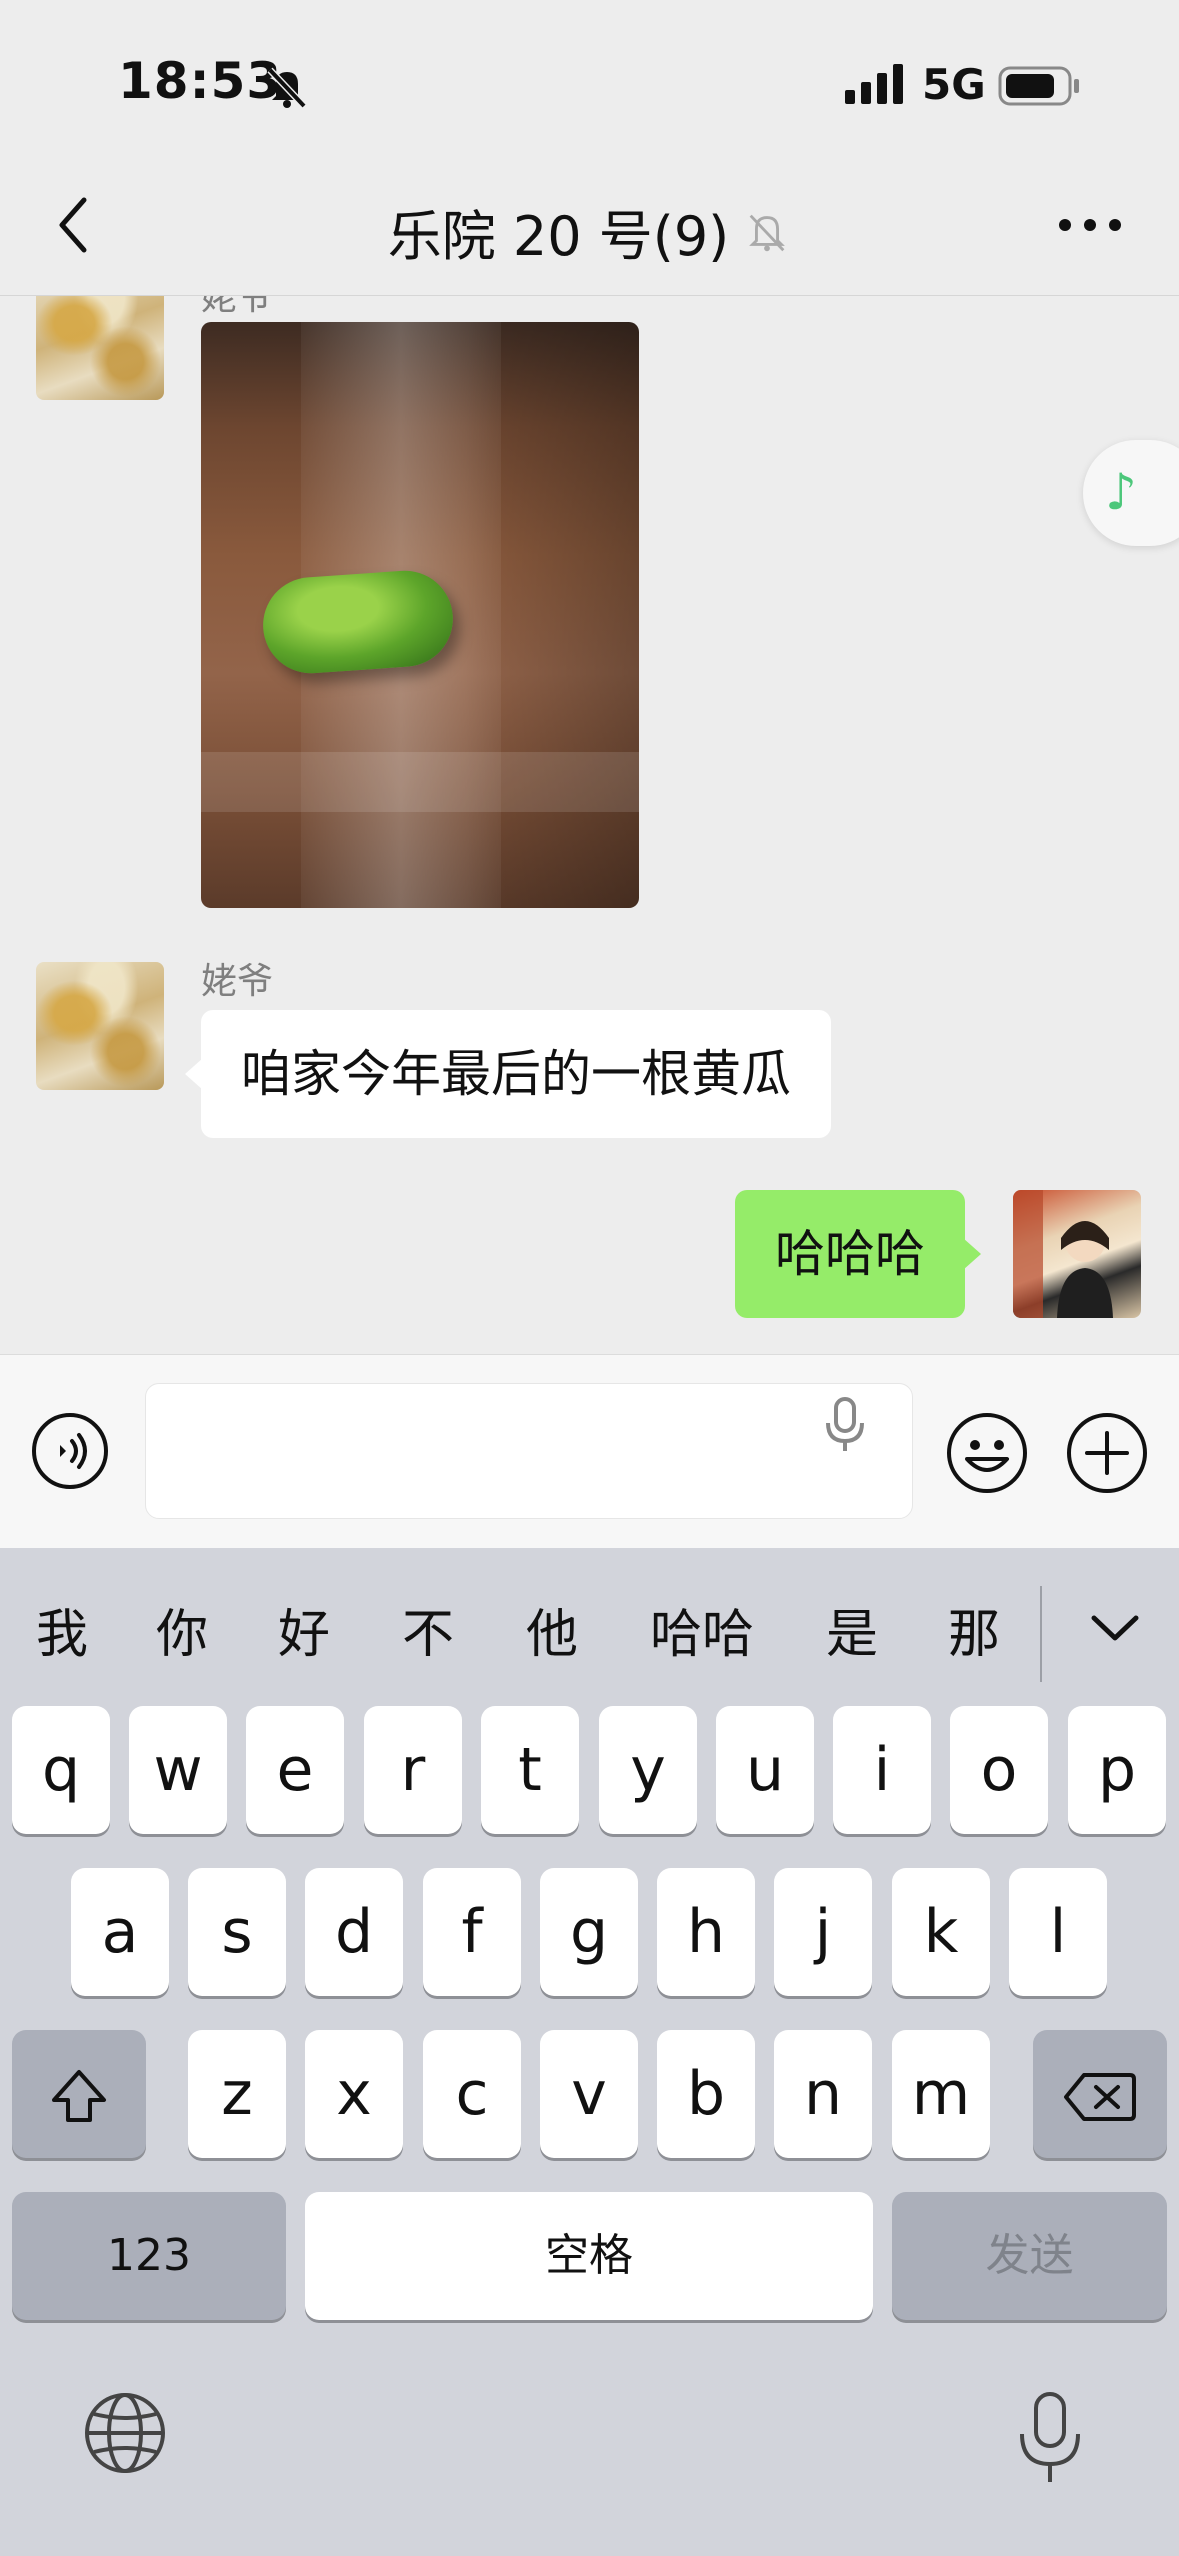 Image resolution: width=1179 pixels, height=2556 pixels. I want to click on candidate-item: 他, so click(552, 1629).